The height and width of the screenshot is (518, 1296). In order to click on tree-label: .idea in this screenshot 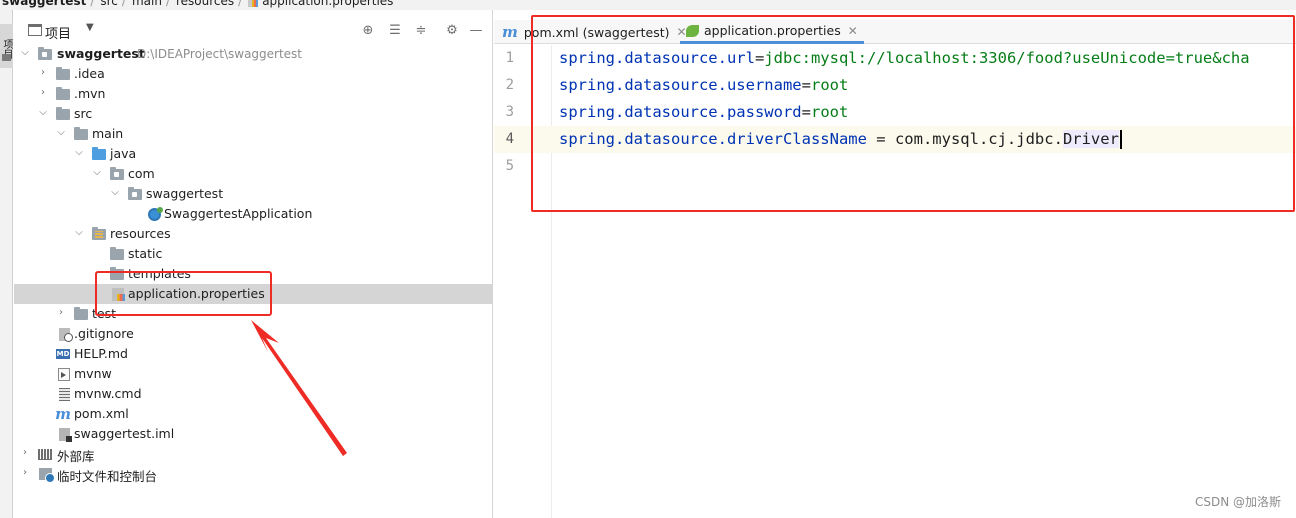, I will do `click(89, 73)`.